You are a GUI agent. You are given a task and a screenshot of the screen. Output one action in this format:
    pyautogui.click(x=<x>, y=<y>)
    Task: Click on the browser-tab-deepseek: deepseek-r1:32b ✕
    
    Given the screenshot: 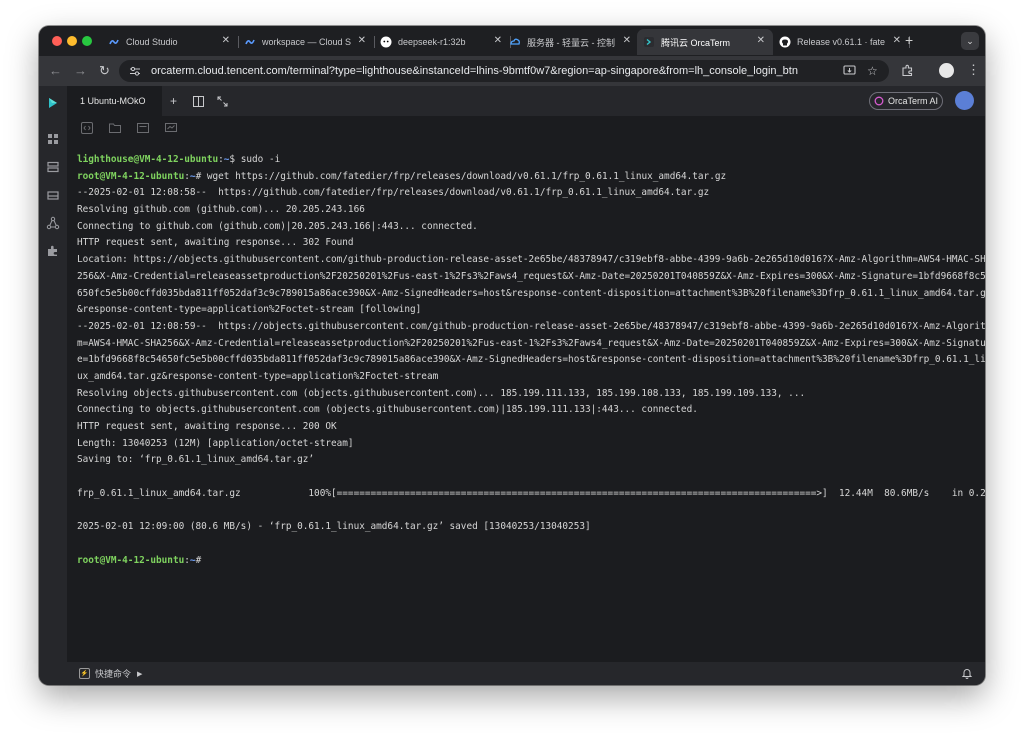 What is the action you would take?
    pyautogui.click(x=442, y=42)
    